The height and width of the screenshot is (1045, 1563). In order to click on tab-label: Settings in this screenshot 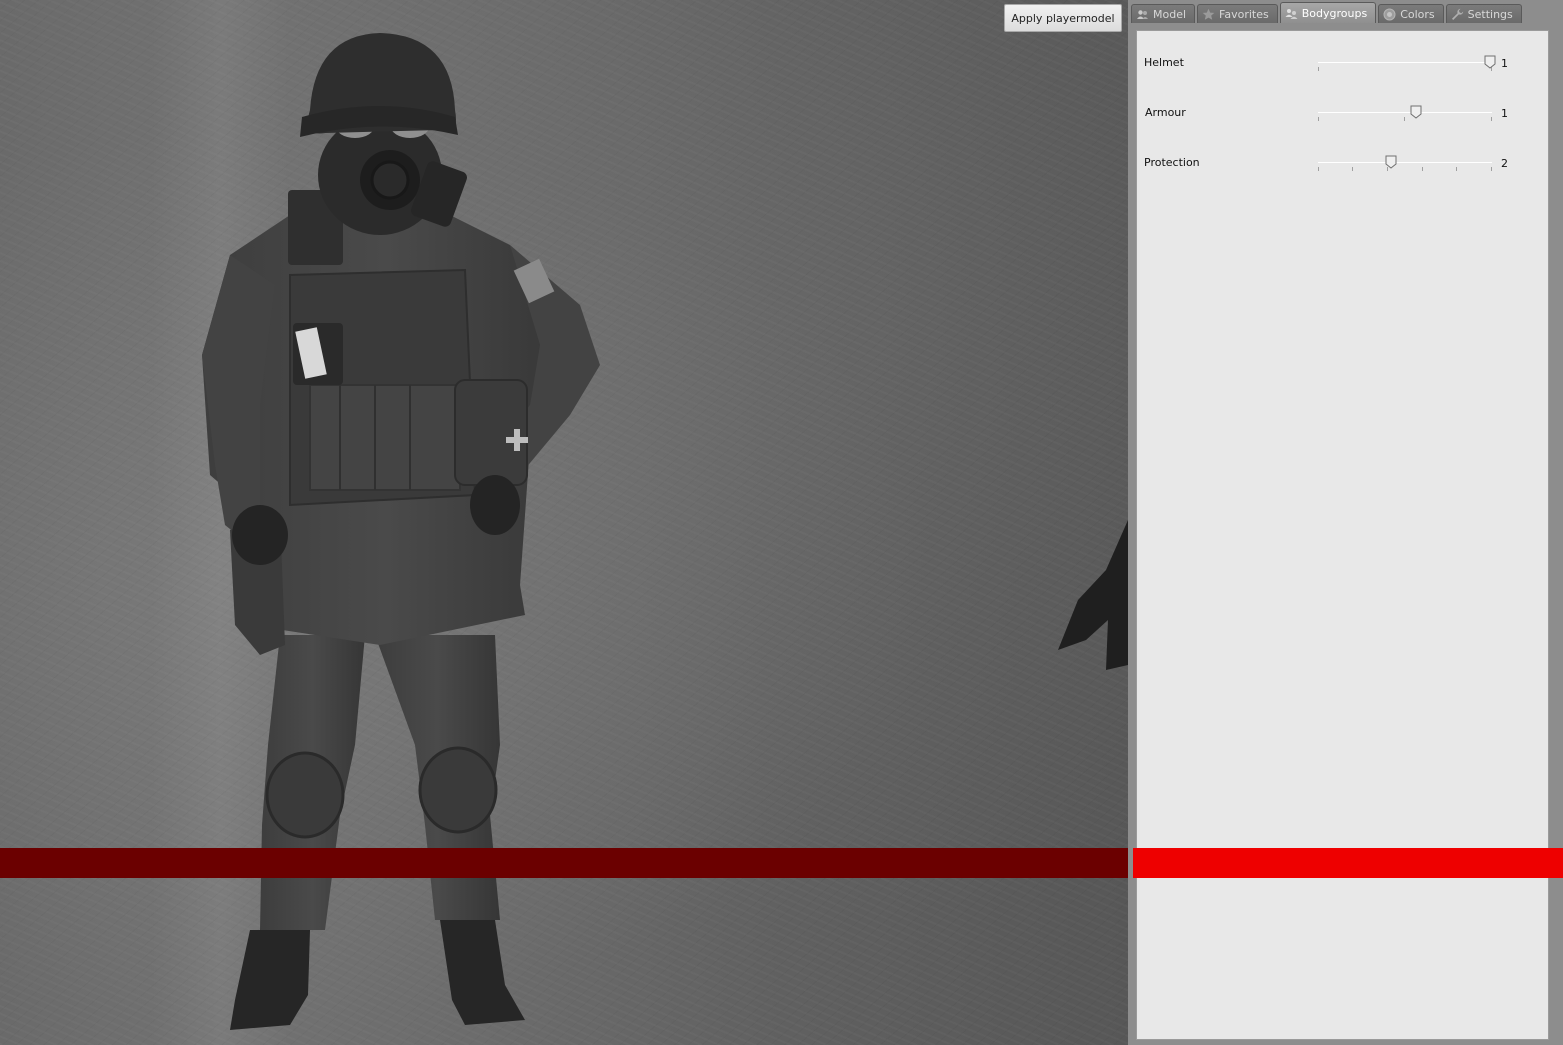, I will do `click(1490, 14)`.